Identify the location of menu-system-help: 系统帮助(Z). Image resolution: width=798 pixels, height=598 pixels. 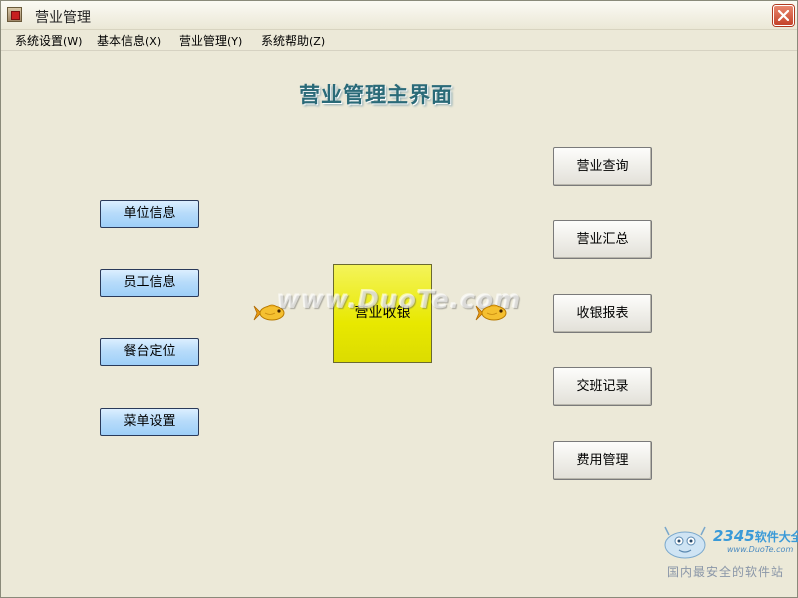
(293, 40).